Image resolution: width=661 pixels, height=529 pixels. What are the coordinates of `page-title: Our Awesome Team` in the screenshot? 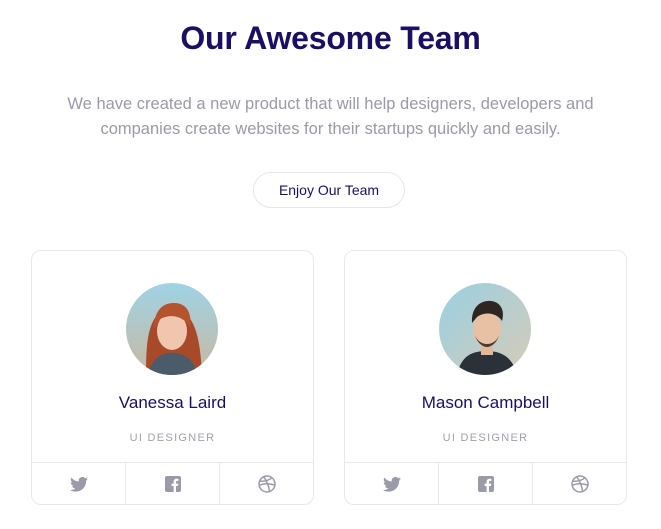 It's located at (330, 38).